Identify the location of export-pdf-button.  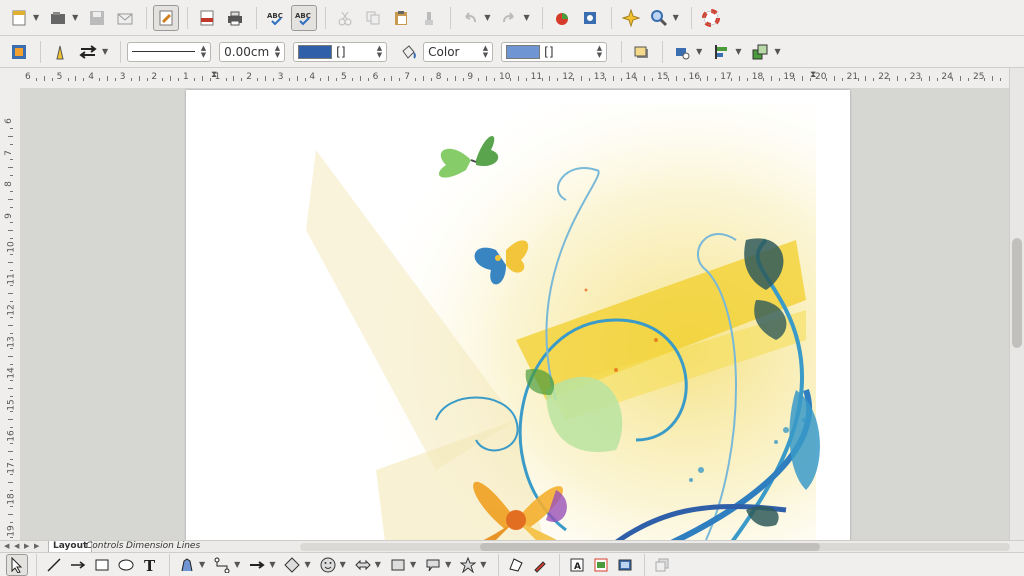
(207, 18).